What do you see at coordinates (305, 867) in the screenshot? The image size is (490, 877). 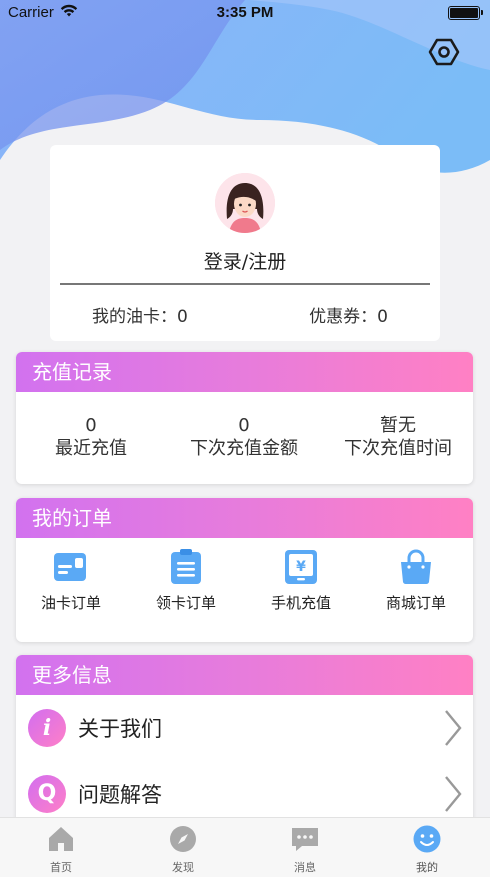 I see `tab-messages-label: 消息` at bounding box center [305, 867].